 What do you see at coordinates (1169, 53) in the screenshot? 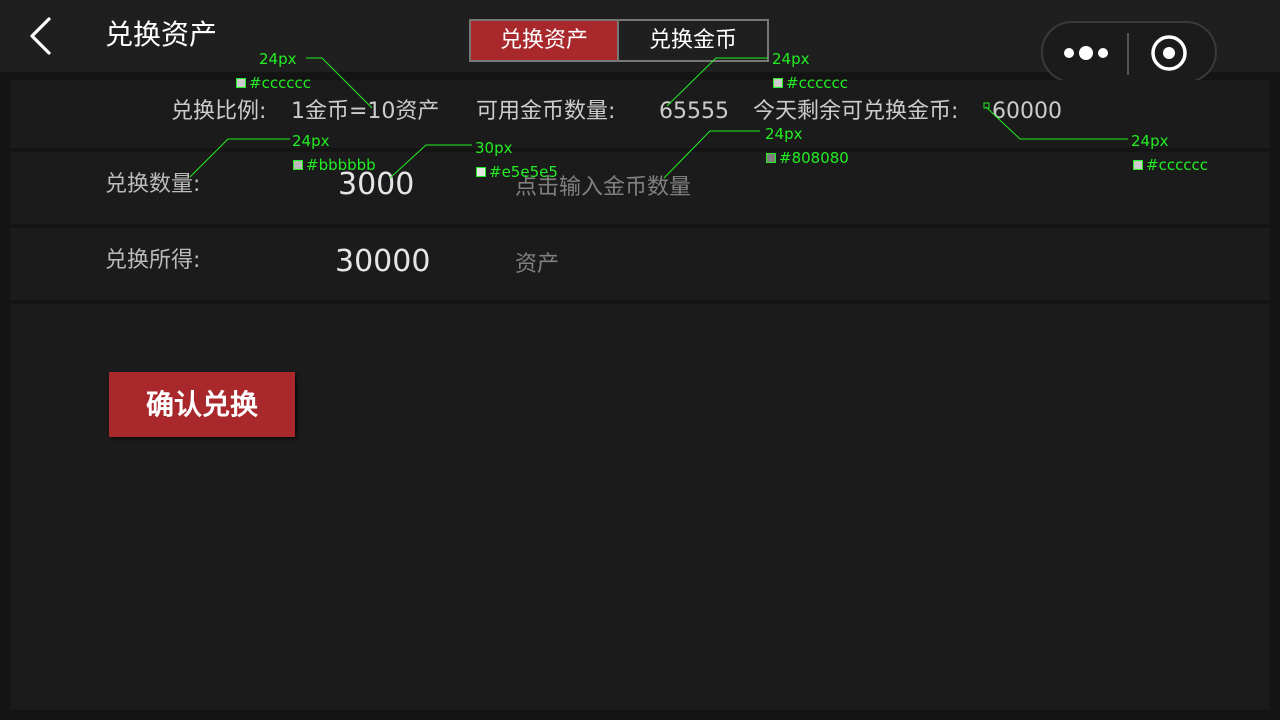
I see `target-icon` at bounding box center [1169, 53].